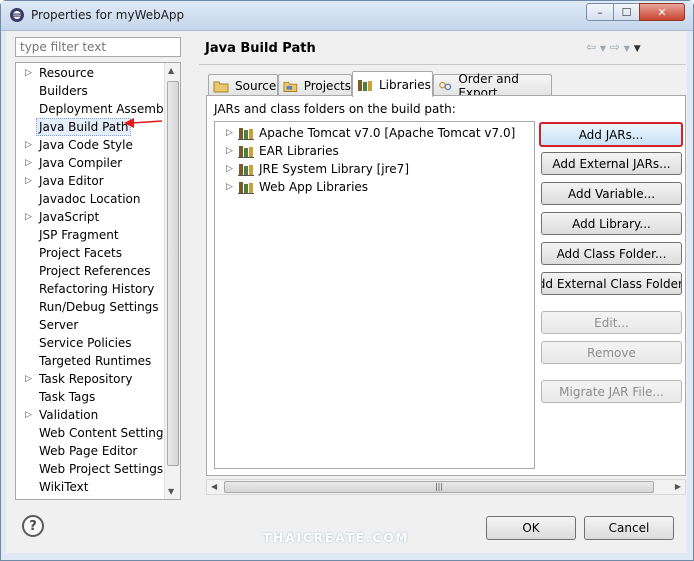 The image size is (694, 561). What do you see at coordinates (90, 289) in the screenshot?
I see `tree-item: Refactoring History` at bounding box center [90, 289].